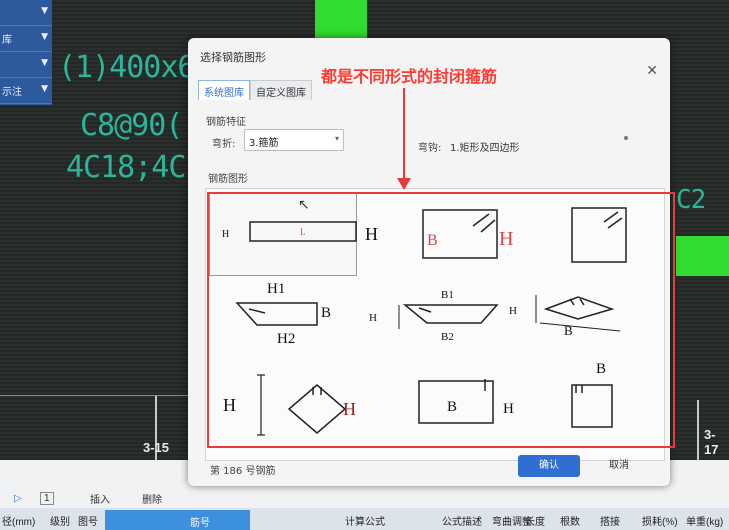 The image size is (729, 530). What do you see at coordinates (691, 200) in the screenshot?
I see `cad-annotation-line: C2` at bounding box center [691, 200].